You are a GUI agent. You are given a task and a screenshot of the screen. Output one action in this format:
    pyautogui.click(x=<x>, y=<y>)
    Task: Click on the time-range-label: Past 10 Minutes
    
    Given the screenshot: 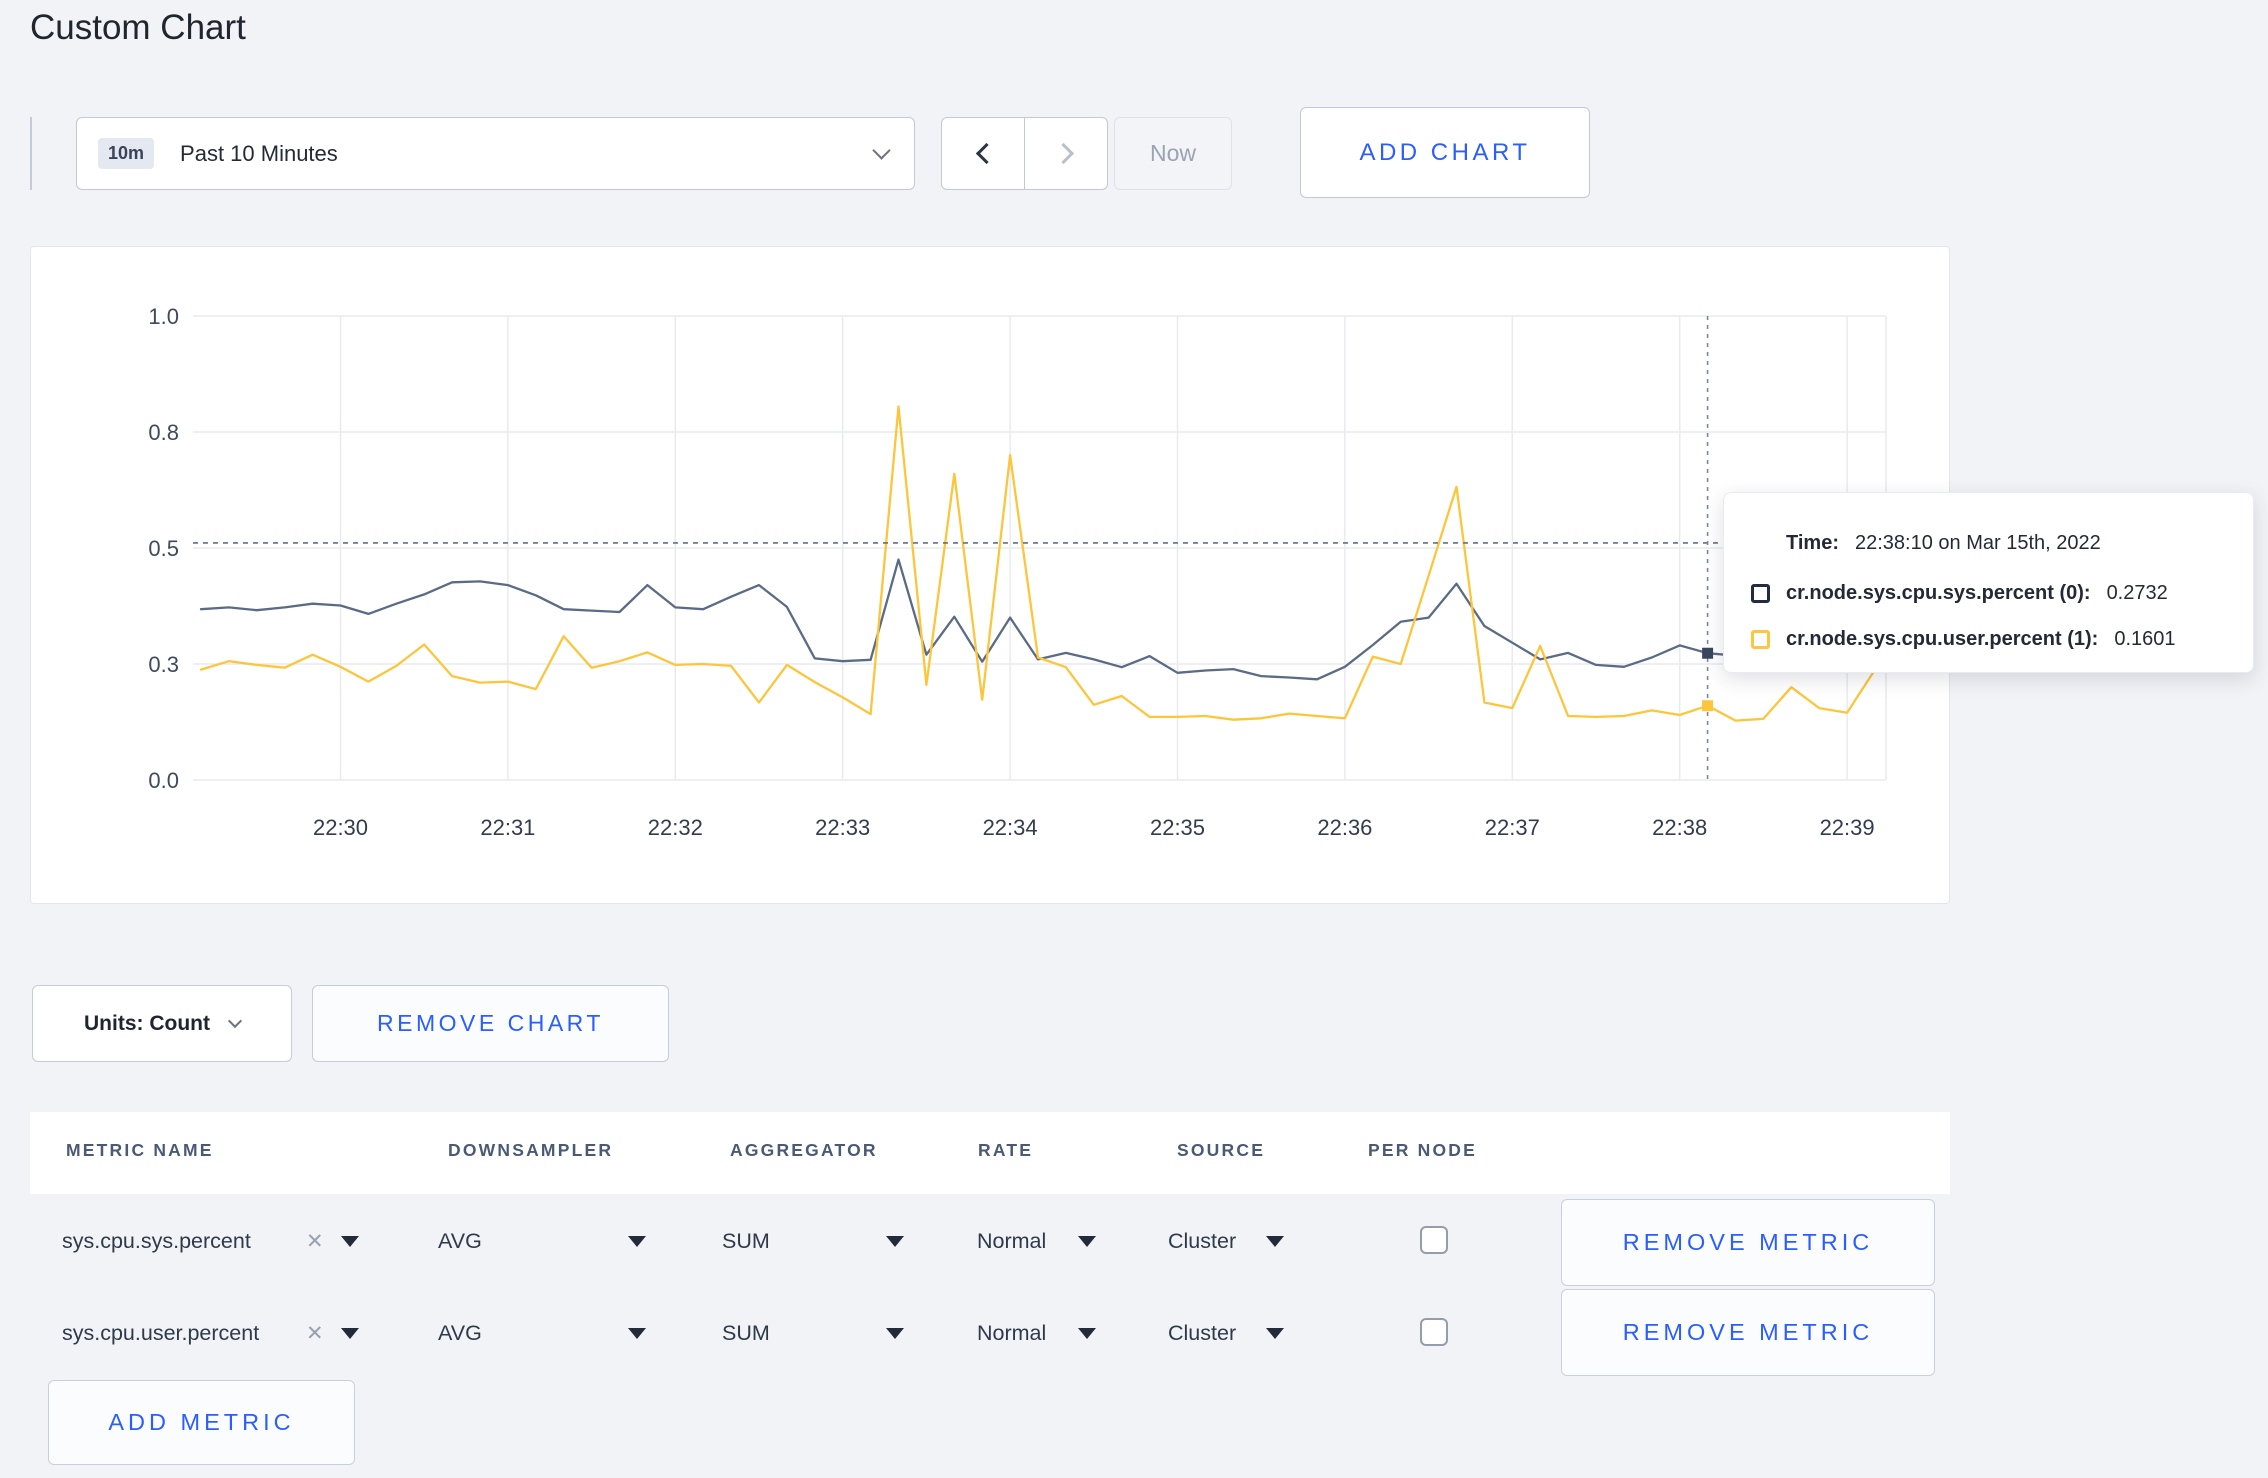 What is the action you would take?
    pyautogui.click(x=259, y=153)
    